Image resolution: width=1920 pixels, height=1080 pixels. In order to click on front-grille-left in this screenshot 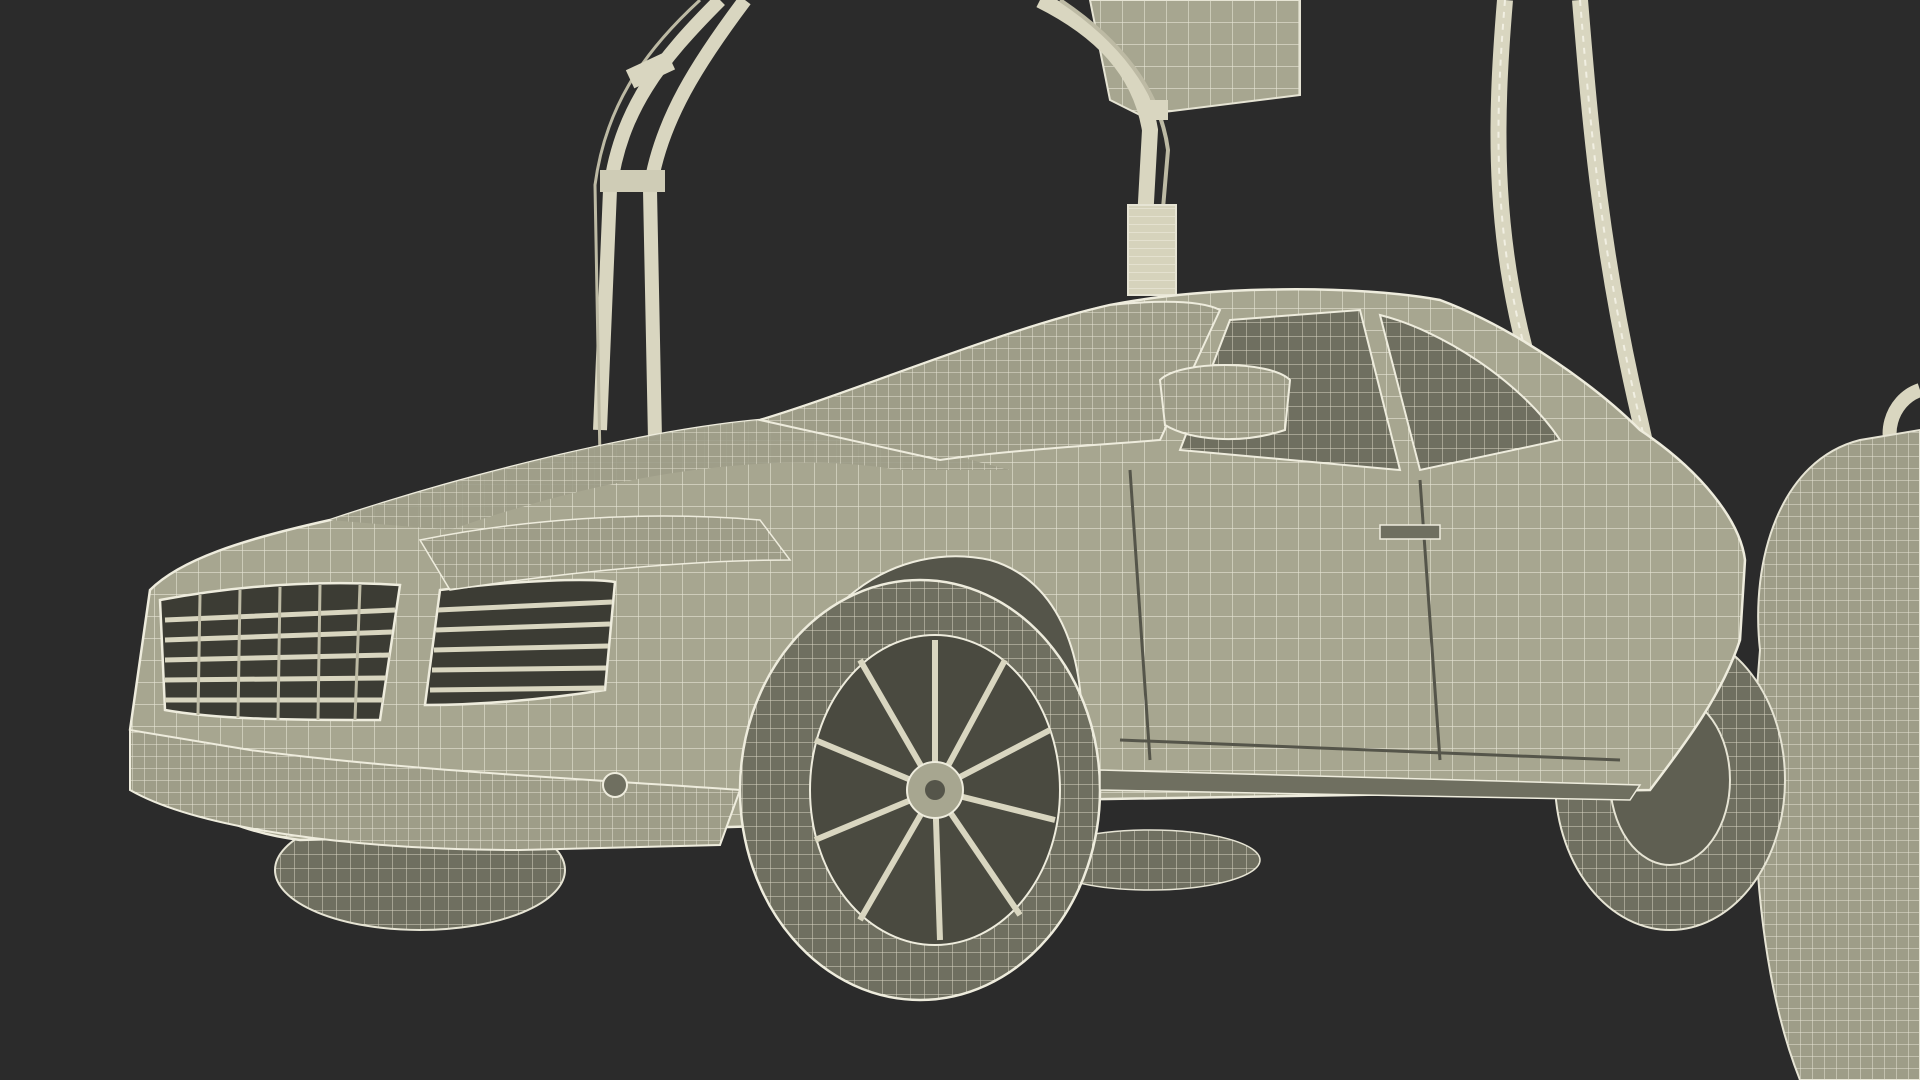, I will do `click(280, 651)`.